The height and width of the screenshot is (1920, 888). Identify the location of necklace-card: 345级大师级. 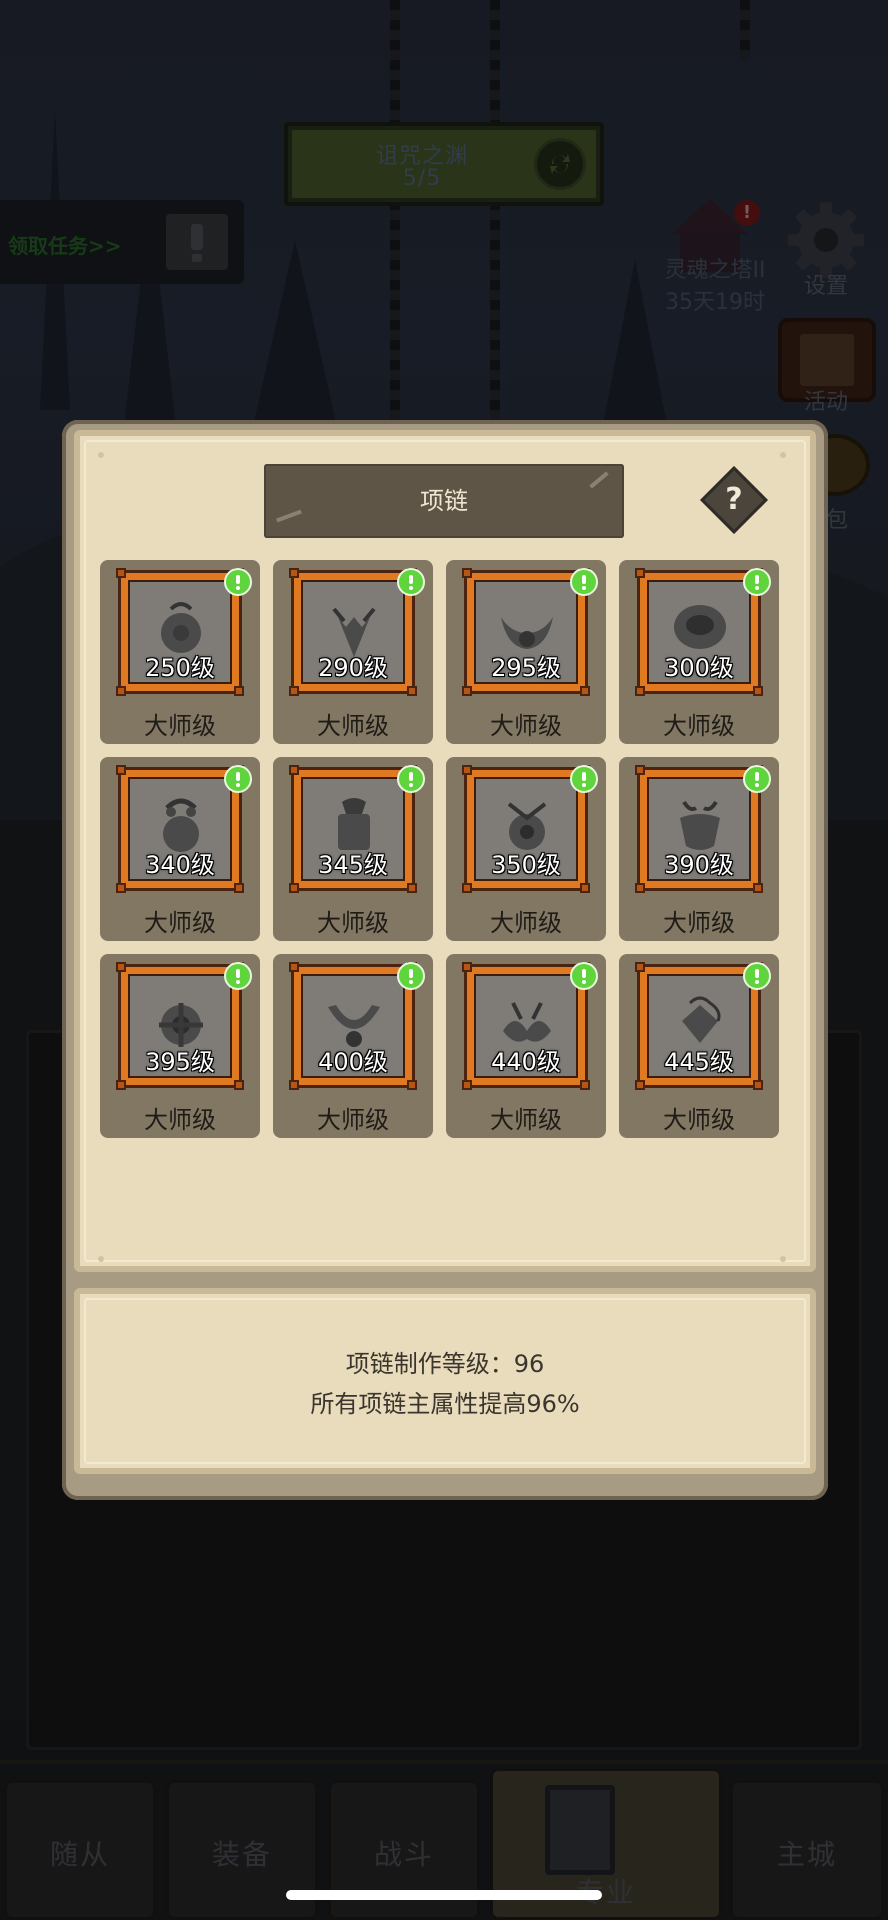
(353, 849).